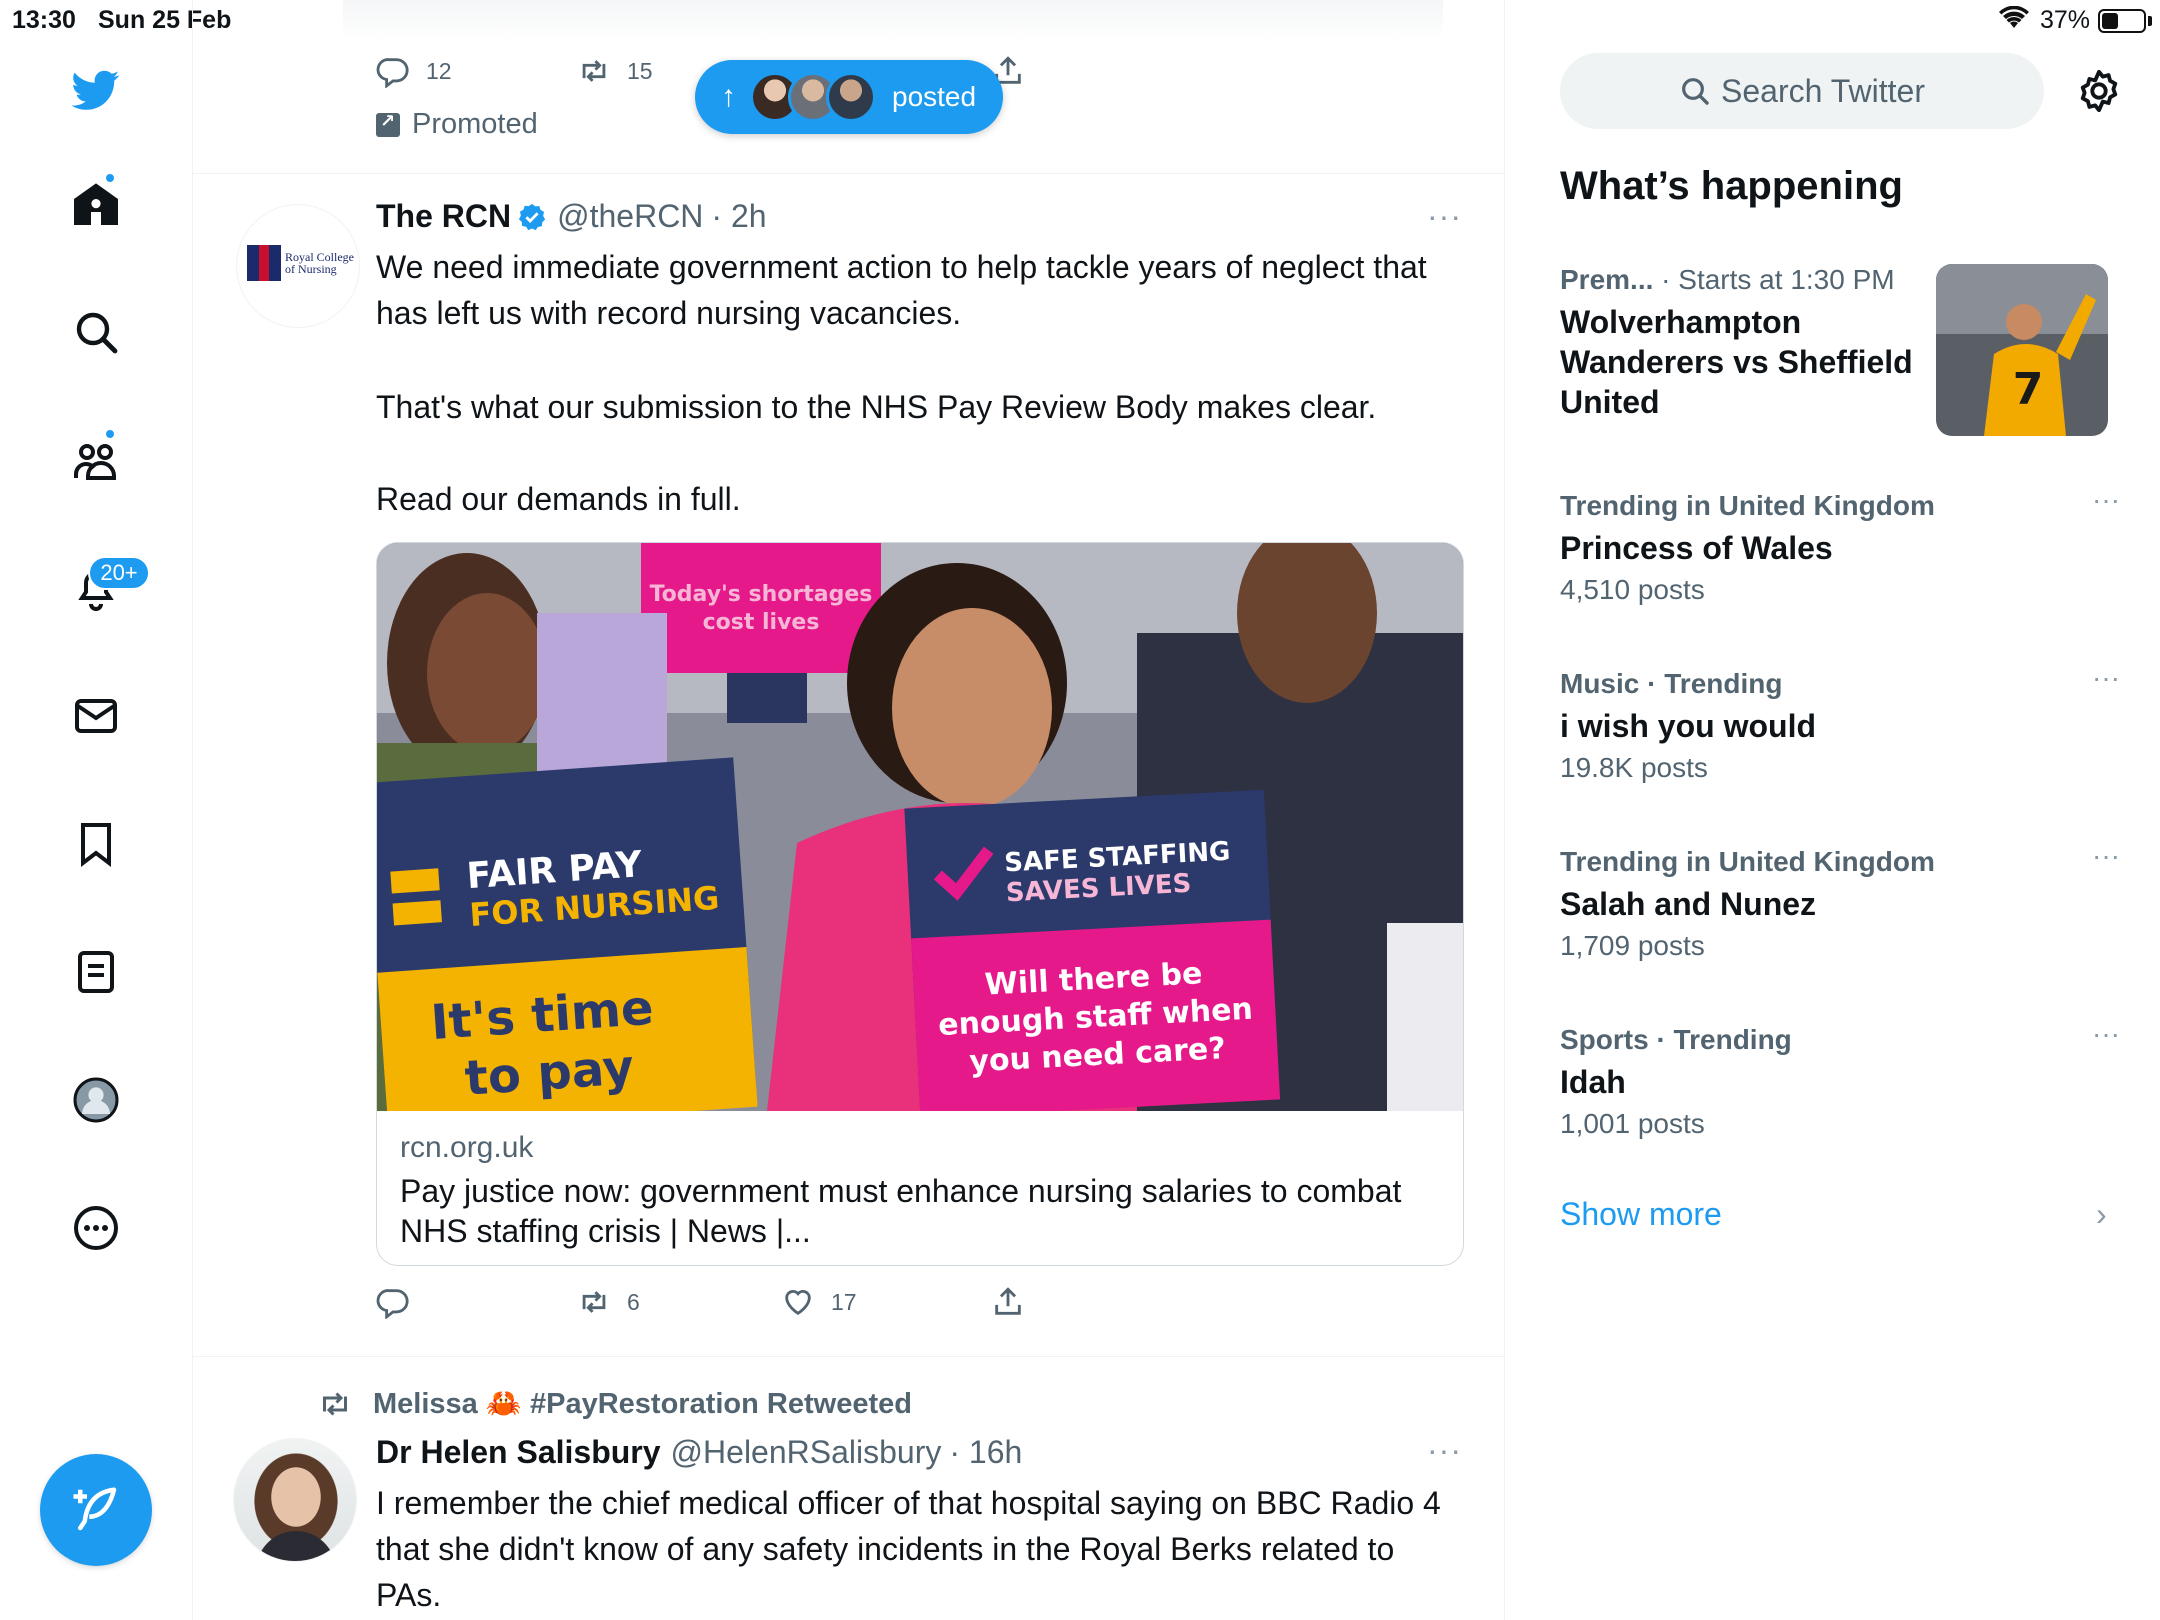 This screenshot has height=1620, width=2160. What do you see at coordinates (1632, 1123) in the screenshot?
I see `trend-count: 1,001 posts` at bounding box center [1632, 1123].